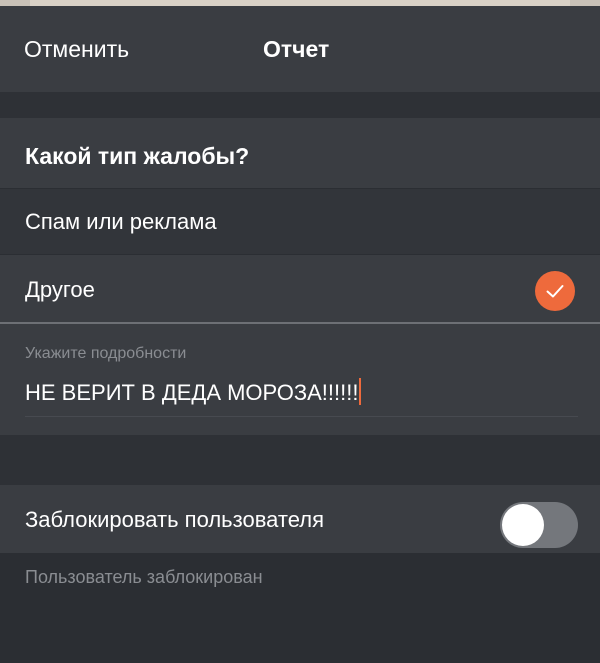 The image size is (600, 663). I want to click on option-spam: Спам или реклама, so click(300, 221).